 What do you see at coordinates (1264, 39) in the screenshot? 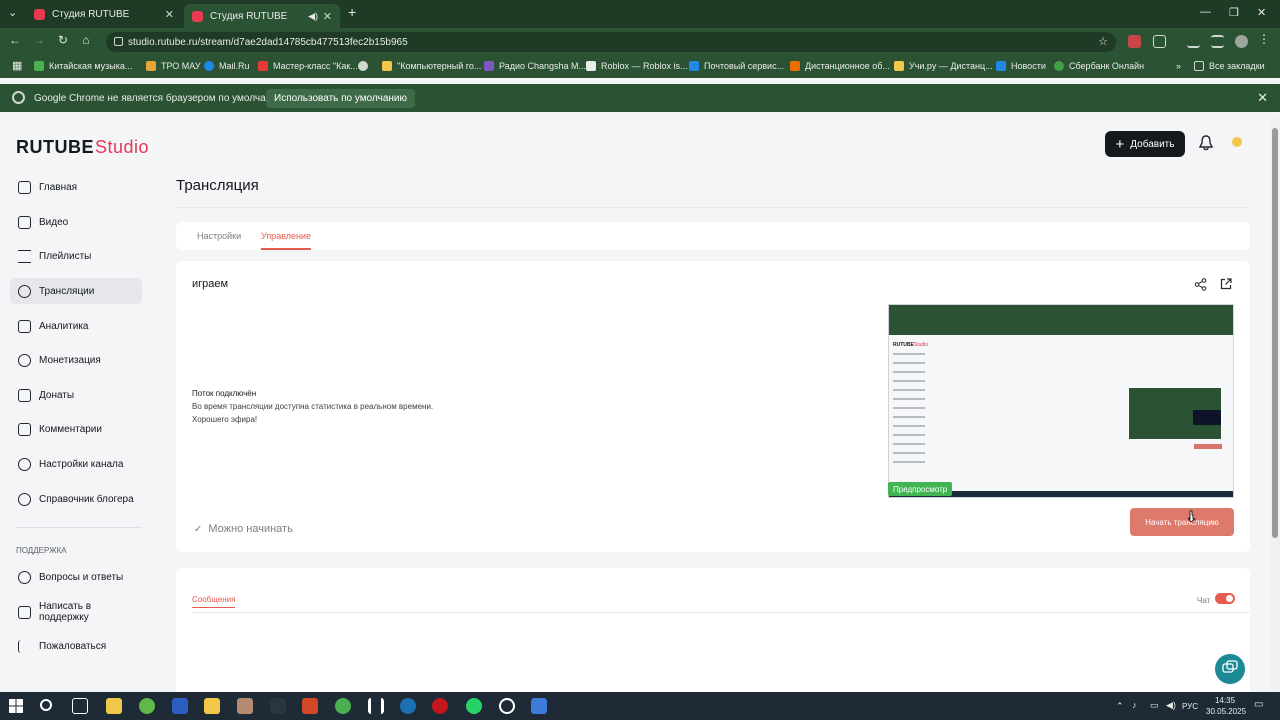
I see `chrome-menu-icon: ⋮` at bounding box center [1264, 39].